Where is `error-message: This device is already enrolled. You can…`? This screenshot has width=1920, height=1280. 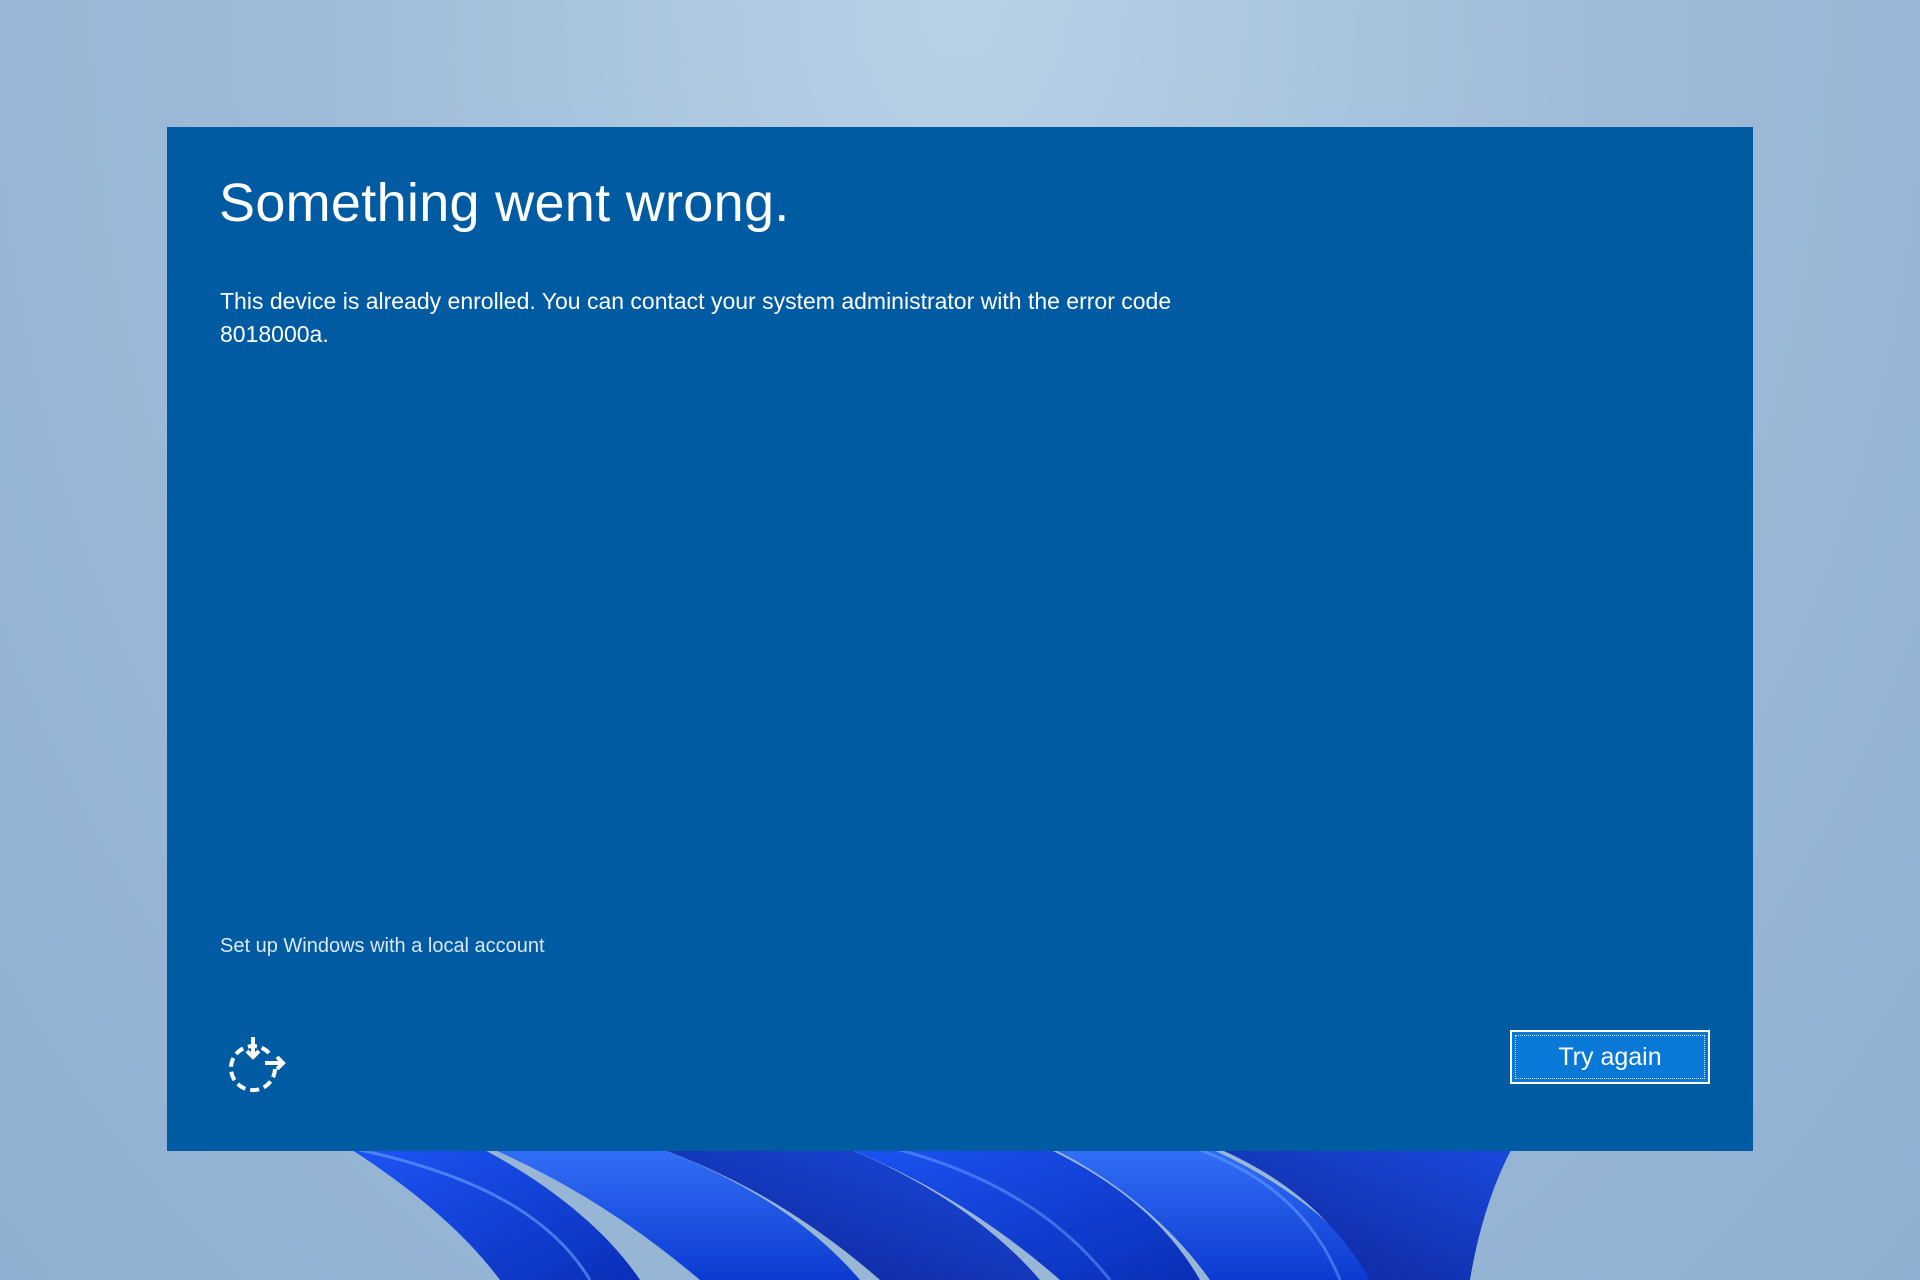
error-message: This device is already enrolled. You can… is located at coordinates (696, 317).